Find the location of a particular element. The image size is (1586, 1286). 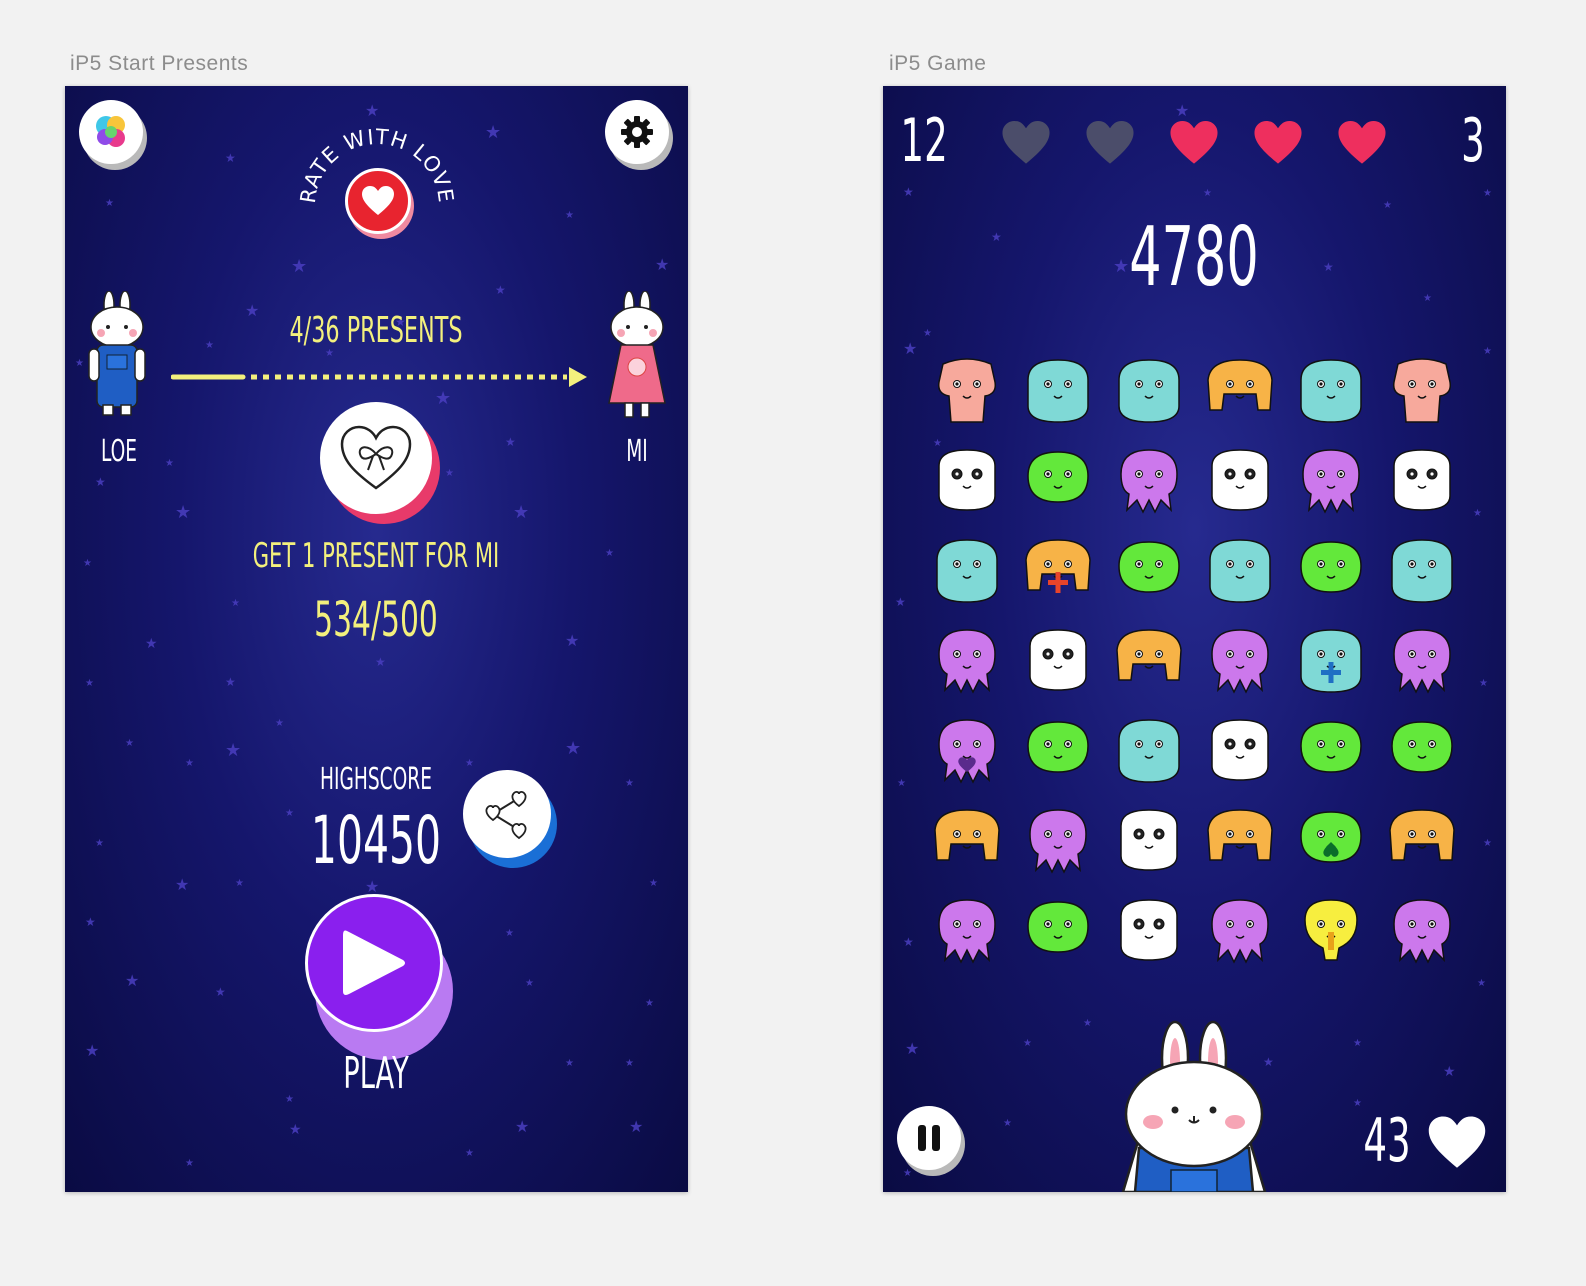

play-label: PLAY is located at coordinates (376, 1073).